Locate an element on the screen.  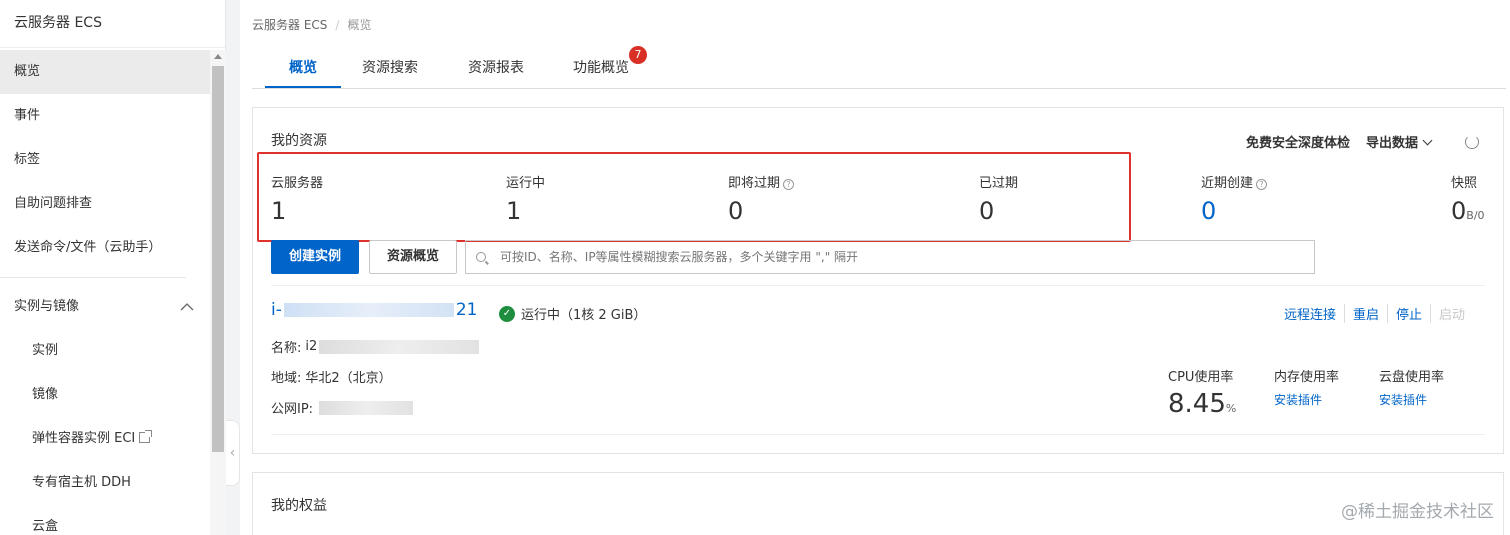
sidebar-item-overview: 概览 is located at coordinates (105, 72).